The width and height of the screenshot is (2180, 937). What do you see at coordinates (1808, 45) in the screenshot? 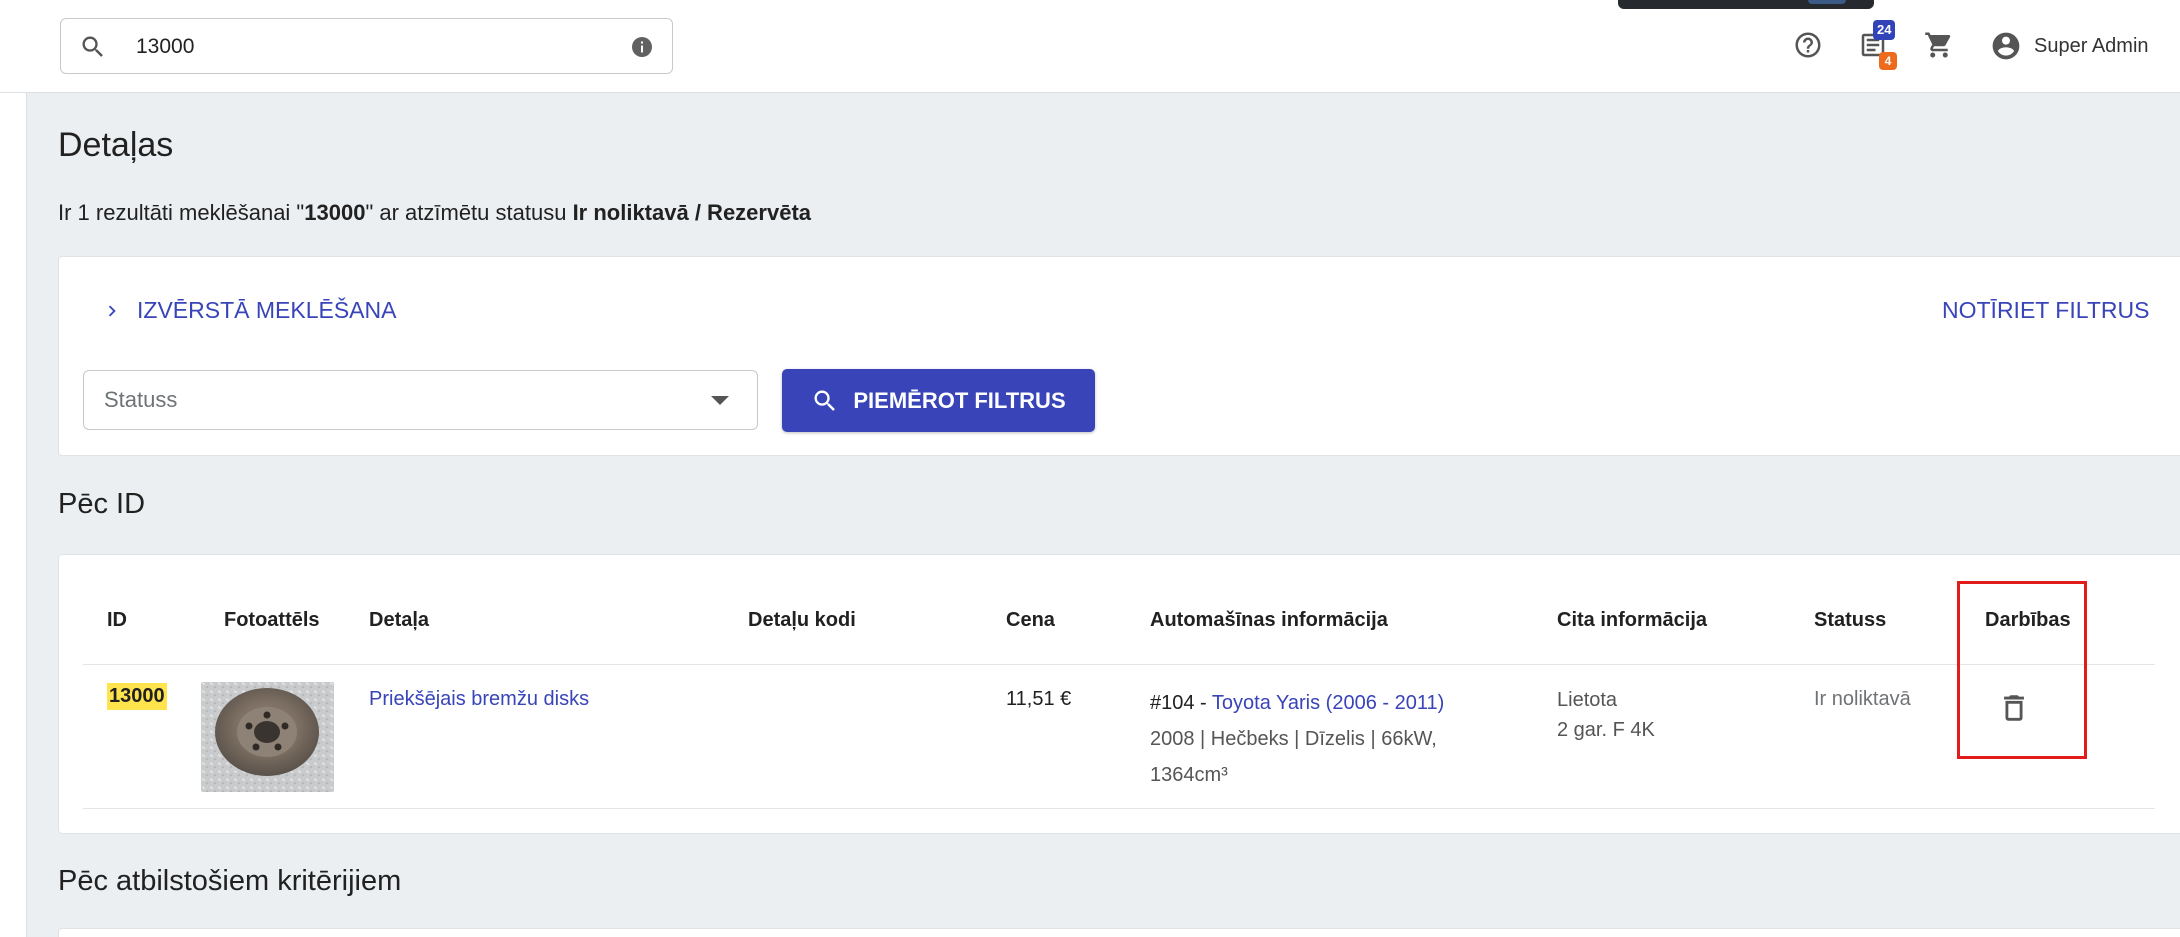
I see `help-icon` at bounding box center [1808, 45].